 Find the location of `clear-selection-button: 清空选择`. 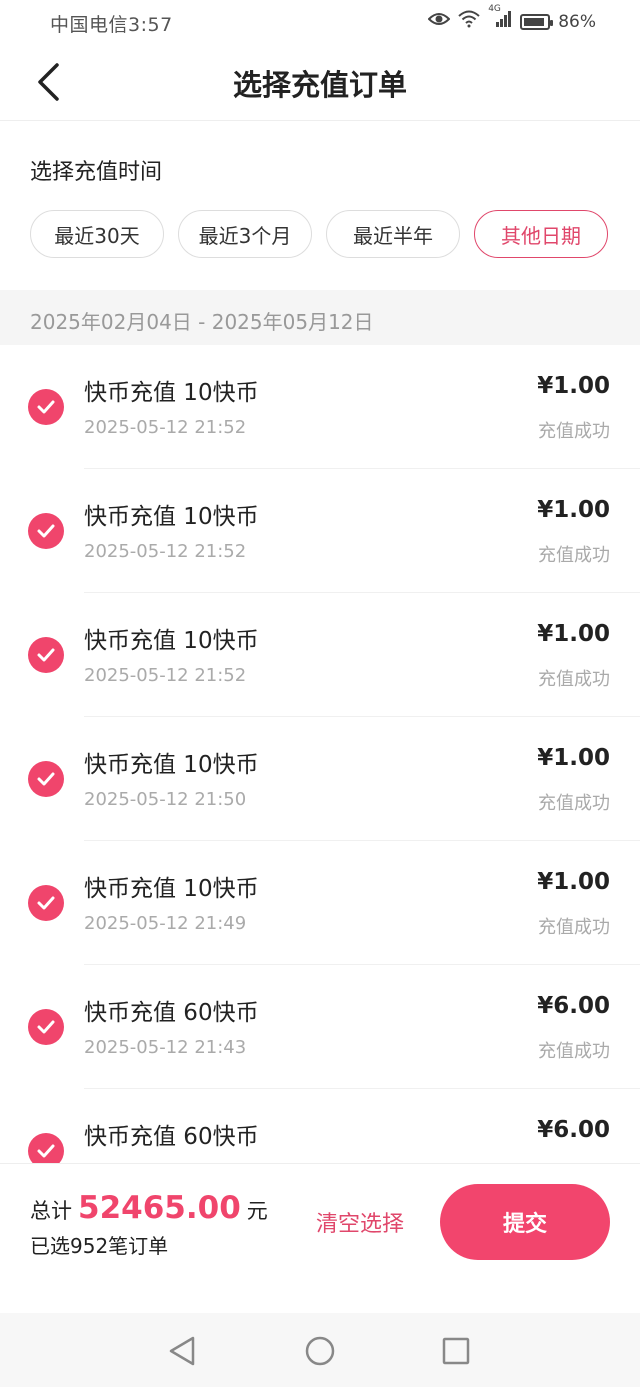

clear-selection-button: 清空选择 is located at coordinates (360, 1222).